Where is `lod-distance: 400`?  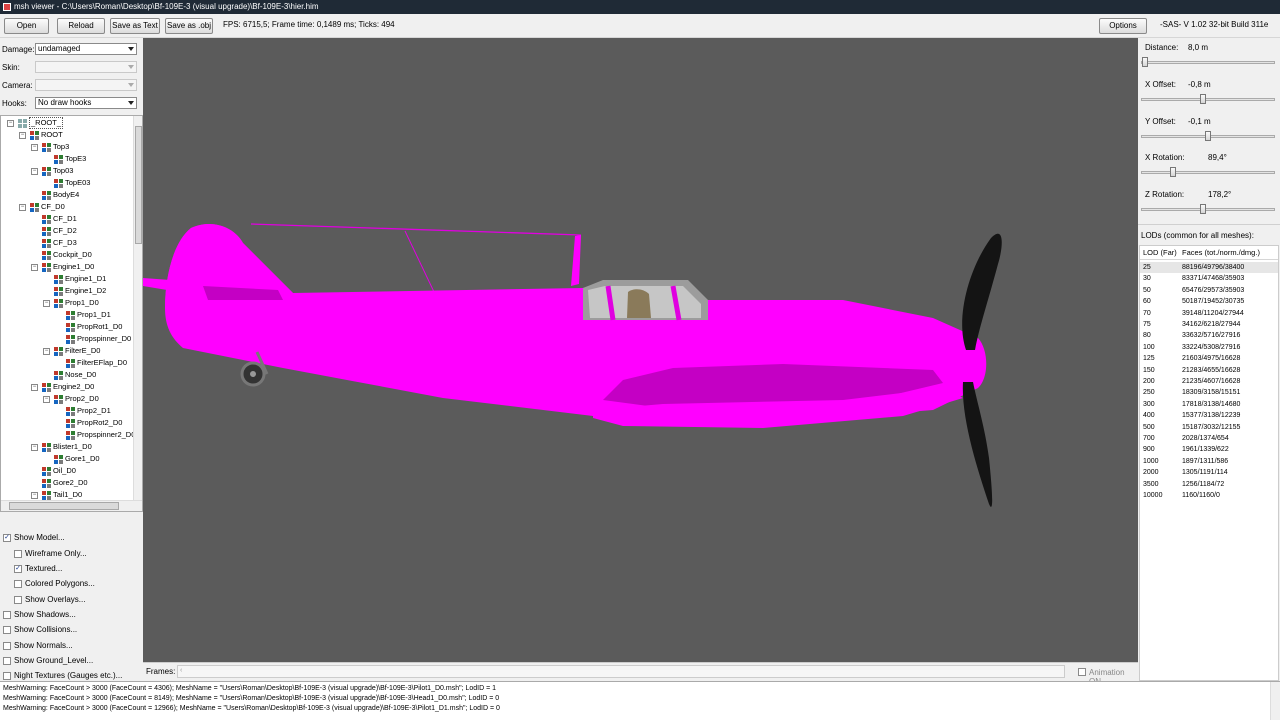 lod-distance: 400 is located at coordinates (1149, 416).